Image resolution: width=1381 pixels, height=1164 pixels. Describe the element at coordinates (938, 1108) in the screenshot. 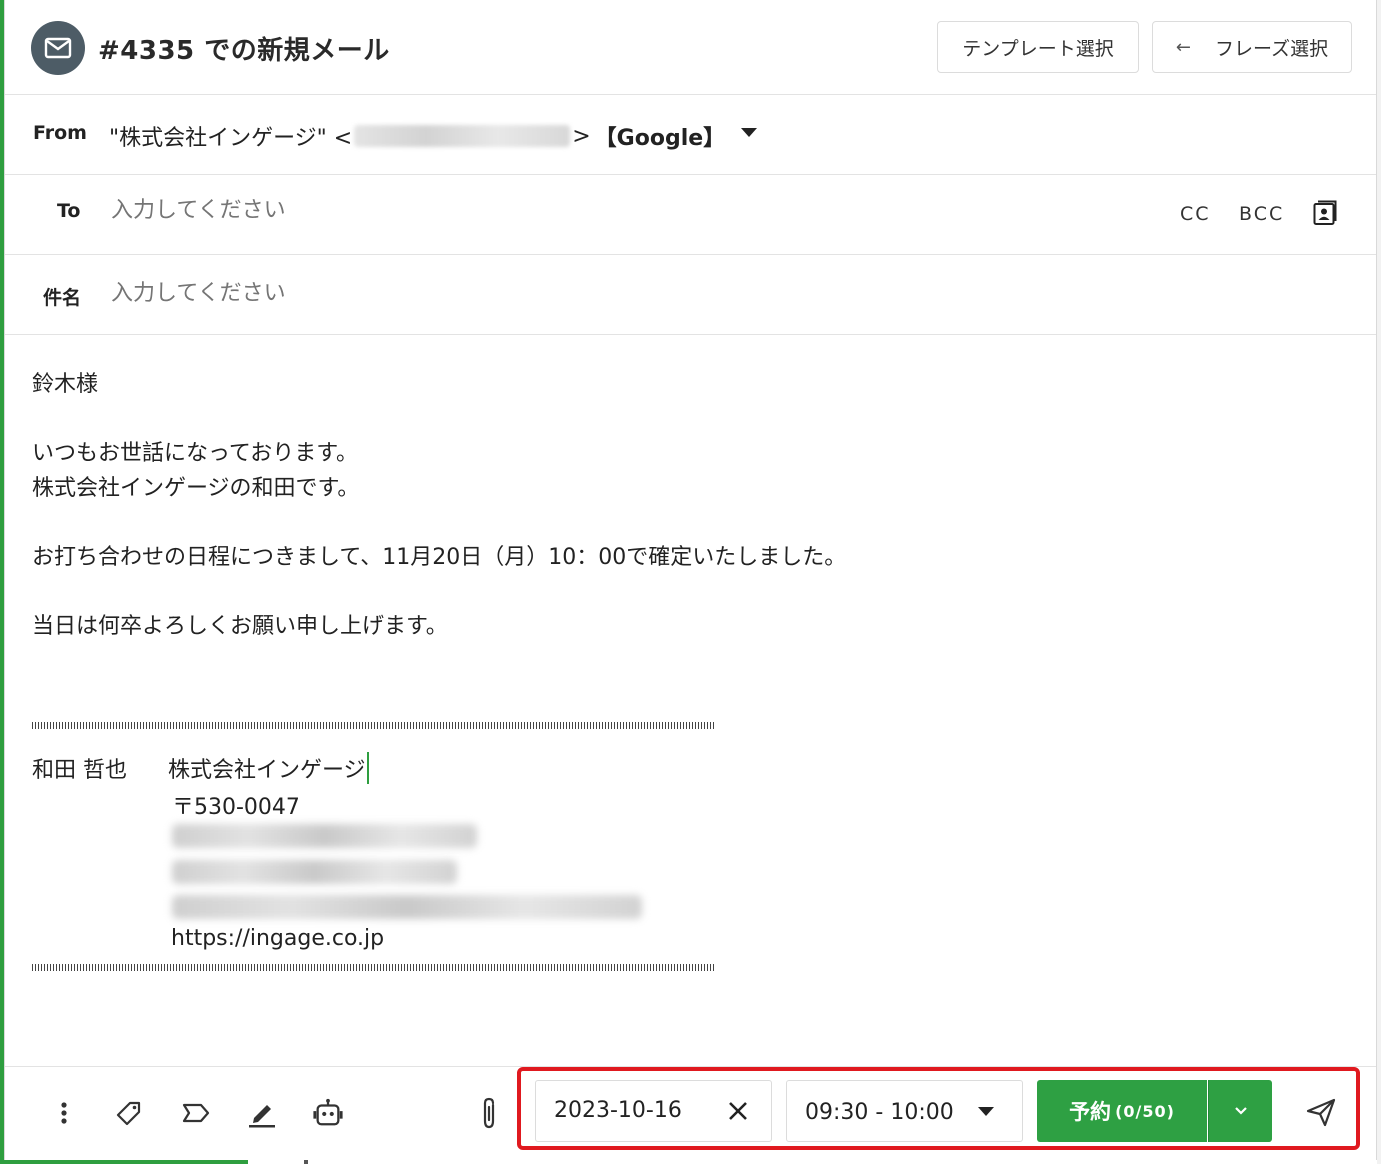

I see `schedule-highlight` at that location.